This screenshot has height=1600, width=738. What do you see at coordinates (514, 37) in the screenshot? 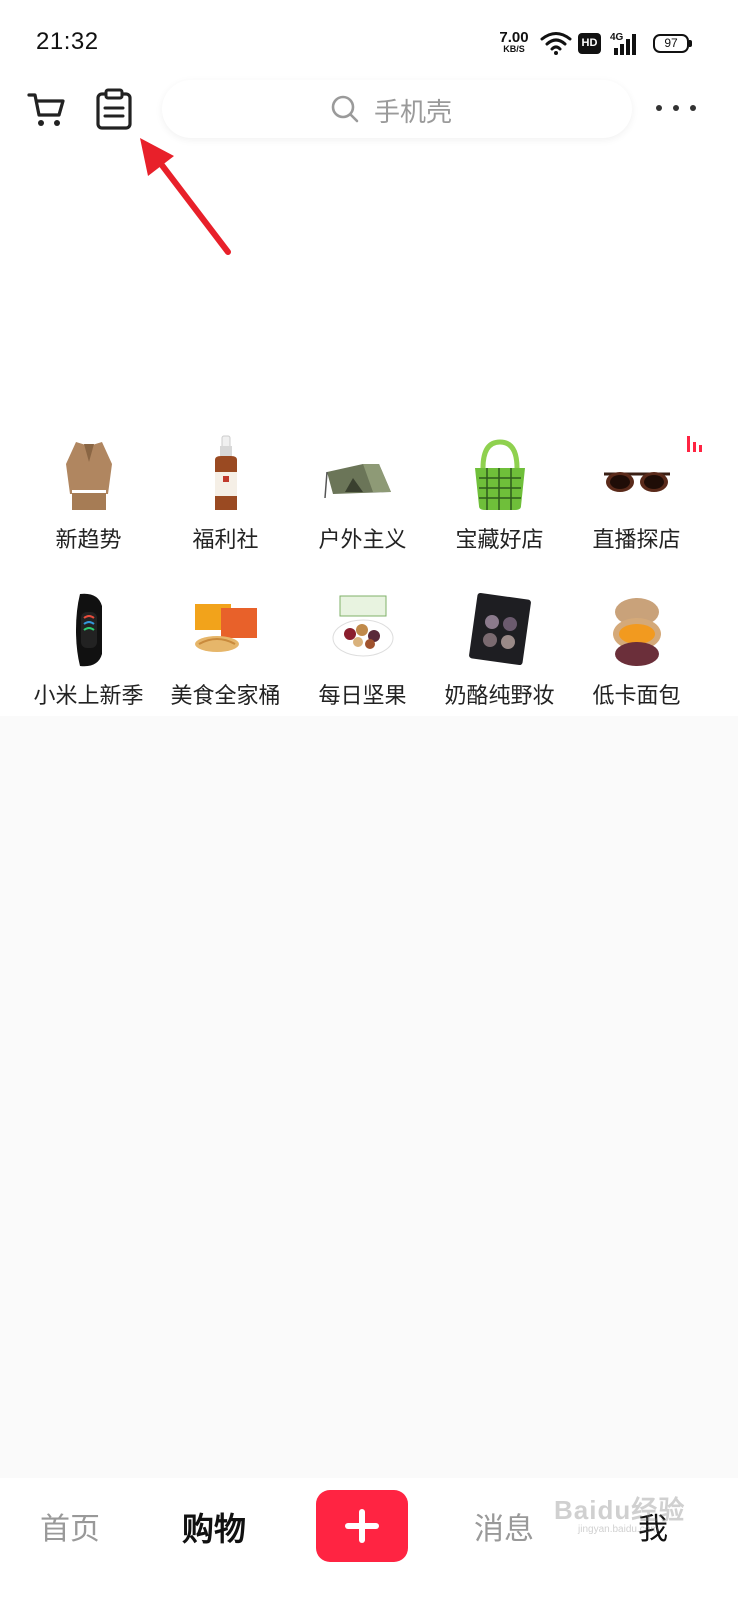
I see `network-speed-value: 7.00` at bounding box center [514, 37].